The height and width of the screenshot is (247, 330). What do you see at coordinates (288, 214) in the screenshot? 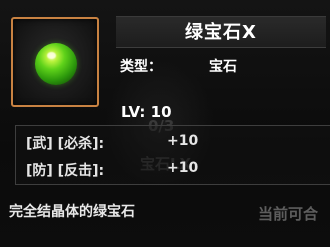
I see `background-current-text: 当前可合` at bounding box center [288, 214].